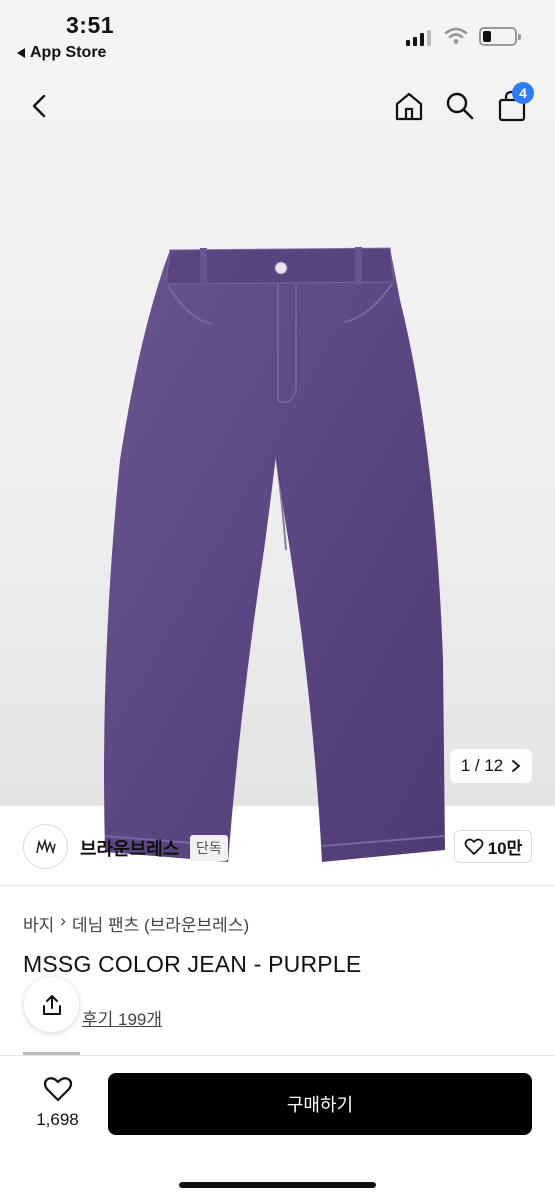 This screenshot has height=1200, width=555. I want to click on status-bar: 3:51 App Store, so click(277, 40).